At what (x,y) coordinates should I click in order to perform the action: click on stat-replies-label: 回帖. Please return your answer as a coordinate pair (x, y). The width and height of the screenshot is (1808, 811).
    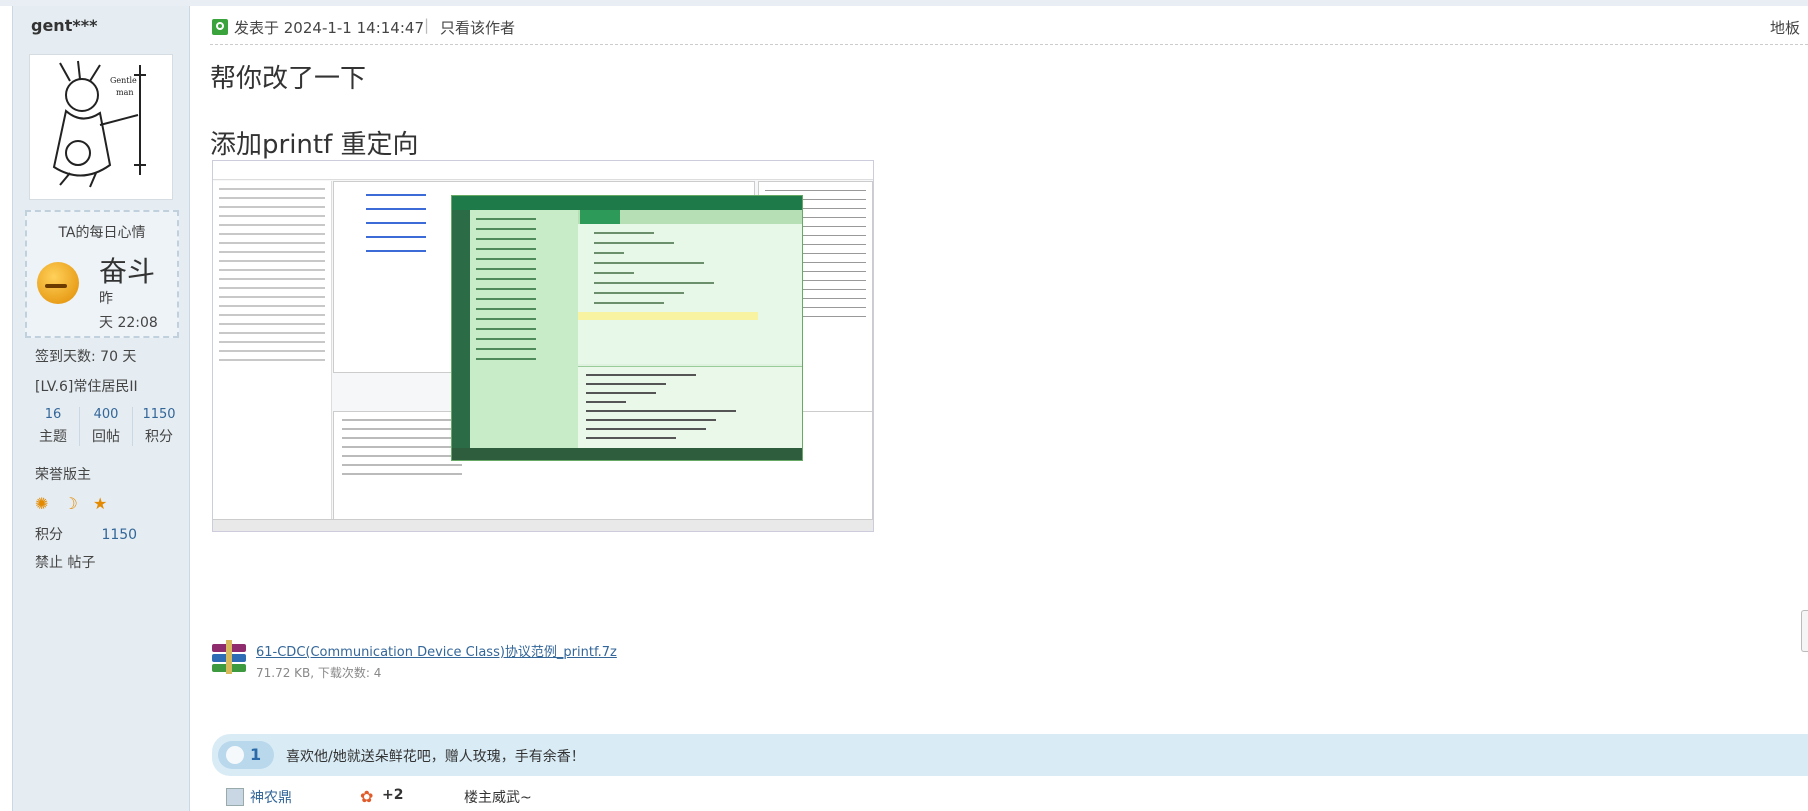
    Looking at the image, I should click on (106, 437).